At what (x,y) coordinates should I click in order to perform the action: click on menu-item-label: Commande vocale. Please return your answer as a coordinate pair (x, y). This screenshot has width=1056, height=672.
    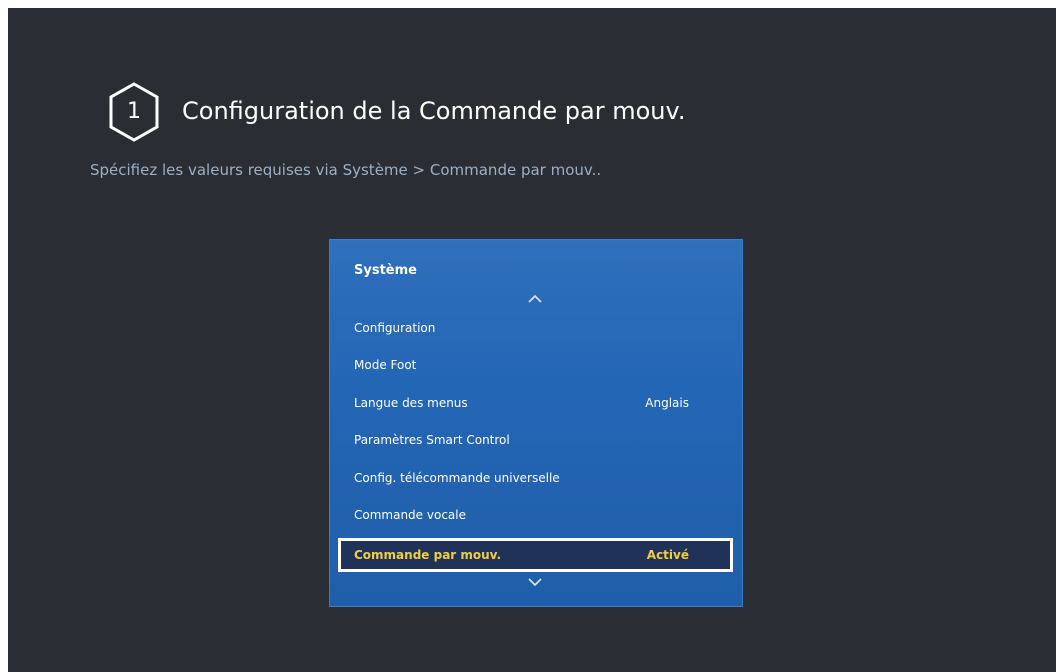
    Looking at the image, I should click on (410, 515).